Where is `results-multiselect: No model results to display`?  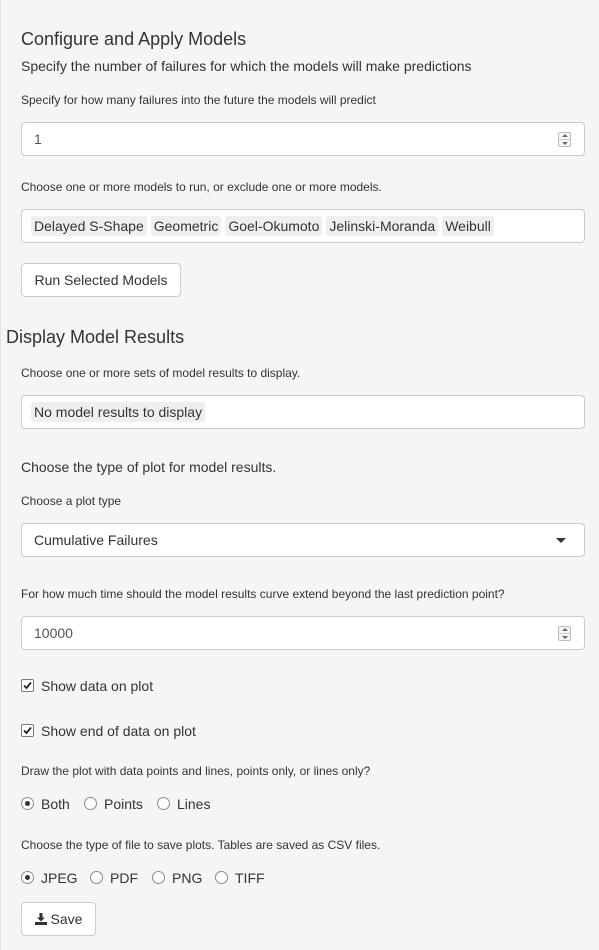
results-multiselect: No model results to display is located at coordinates (303, 412).